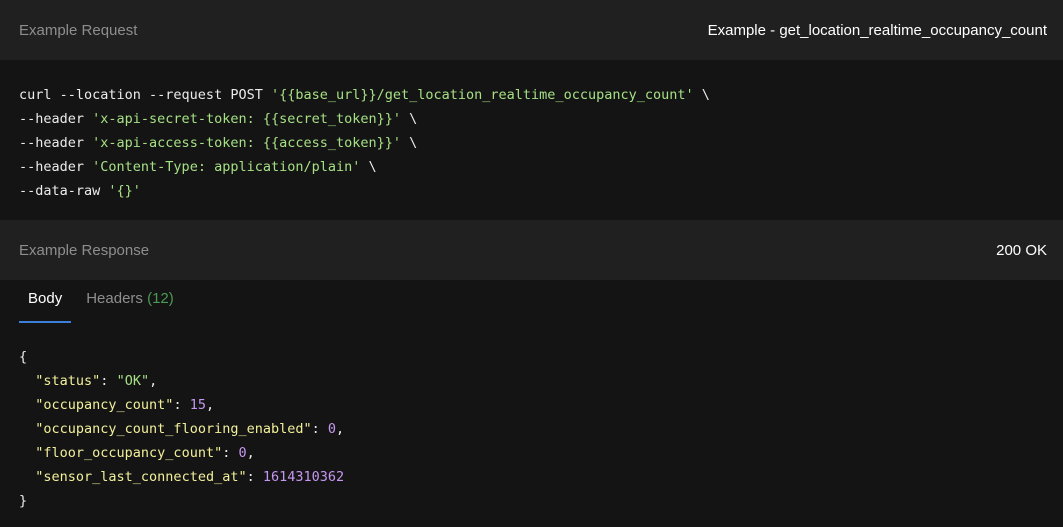 This screenshot has height=527, width=1063. What do you see at coordinates (145, 95) in the screenshot?
I see `code-command: curl --location --request POST` at bounding box center [145, 95].